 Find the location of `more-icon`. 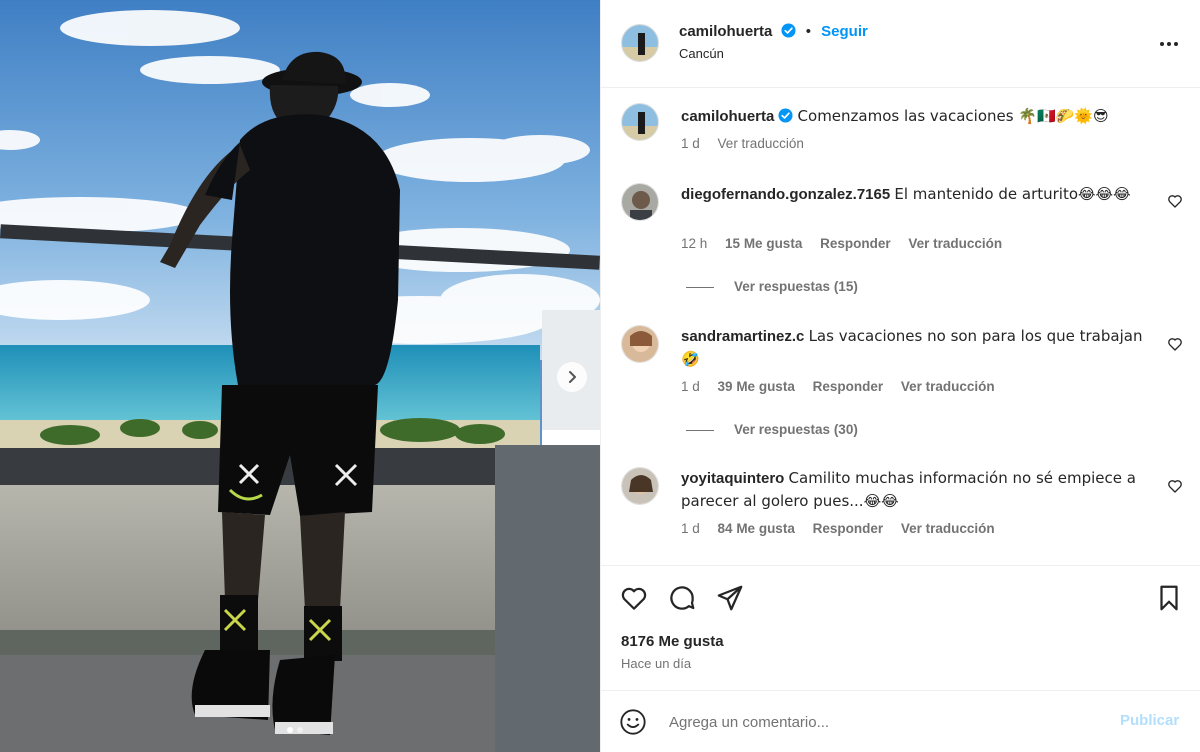

more-icon is located at coordinates (1169, 44).